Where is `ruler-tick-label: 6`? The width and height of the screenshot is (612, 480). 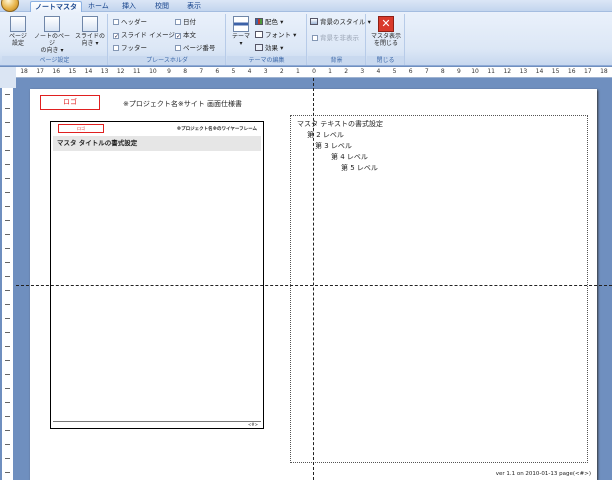 ruler-tick-label: 6 is located at coordinates (410, 71).